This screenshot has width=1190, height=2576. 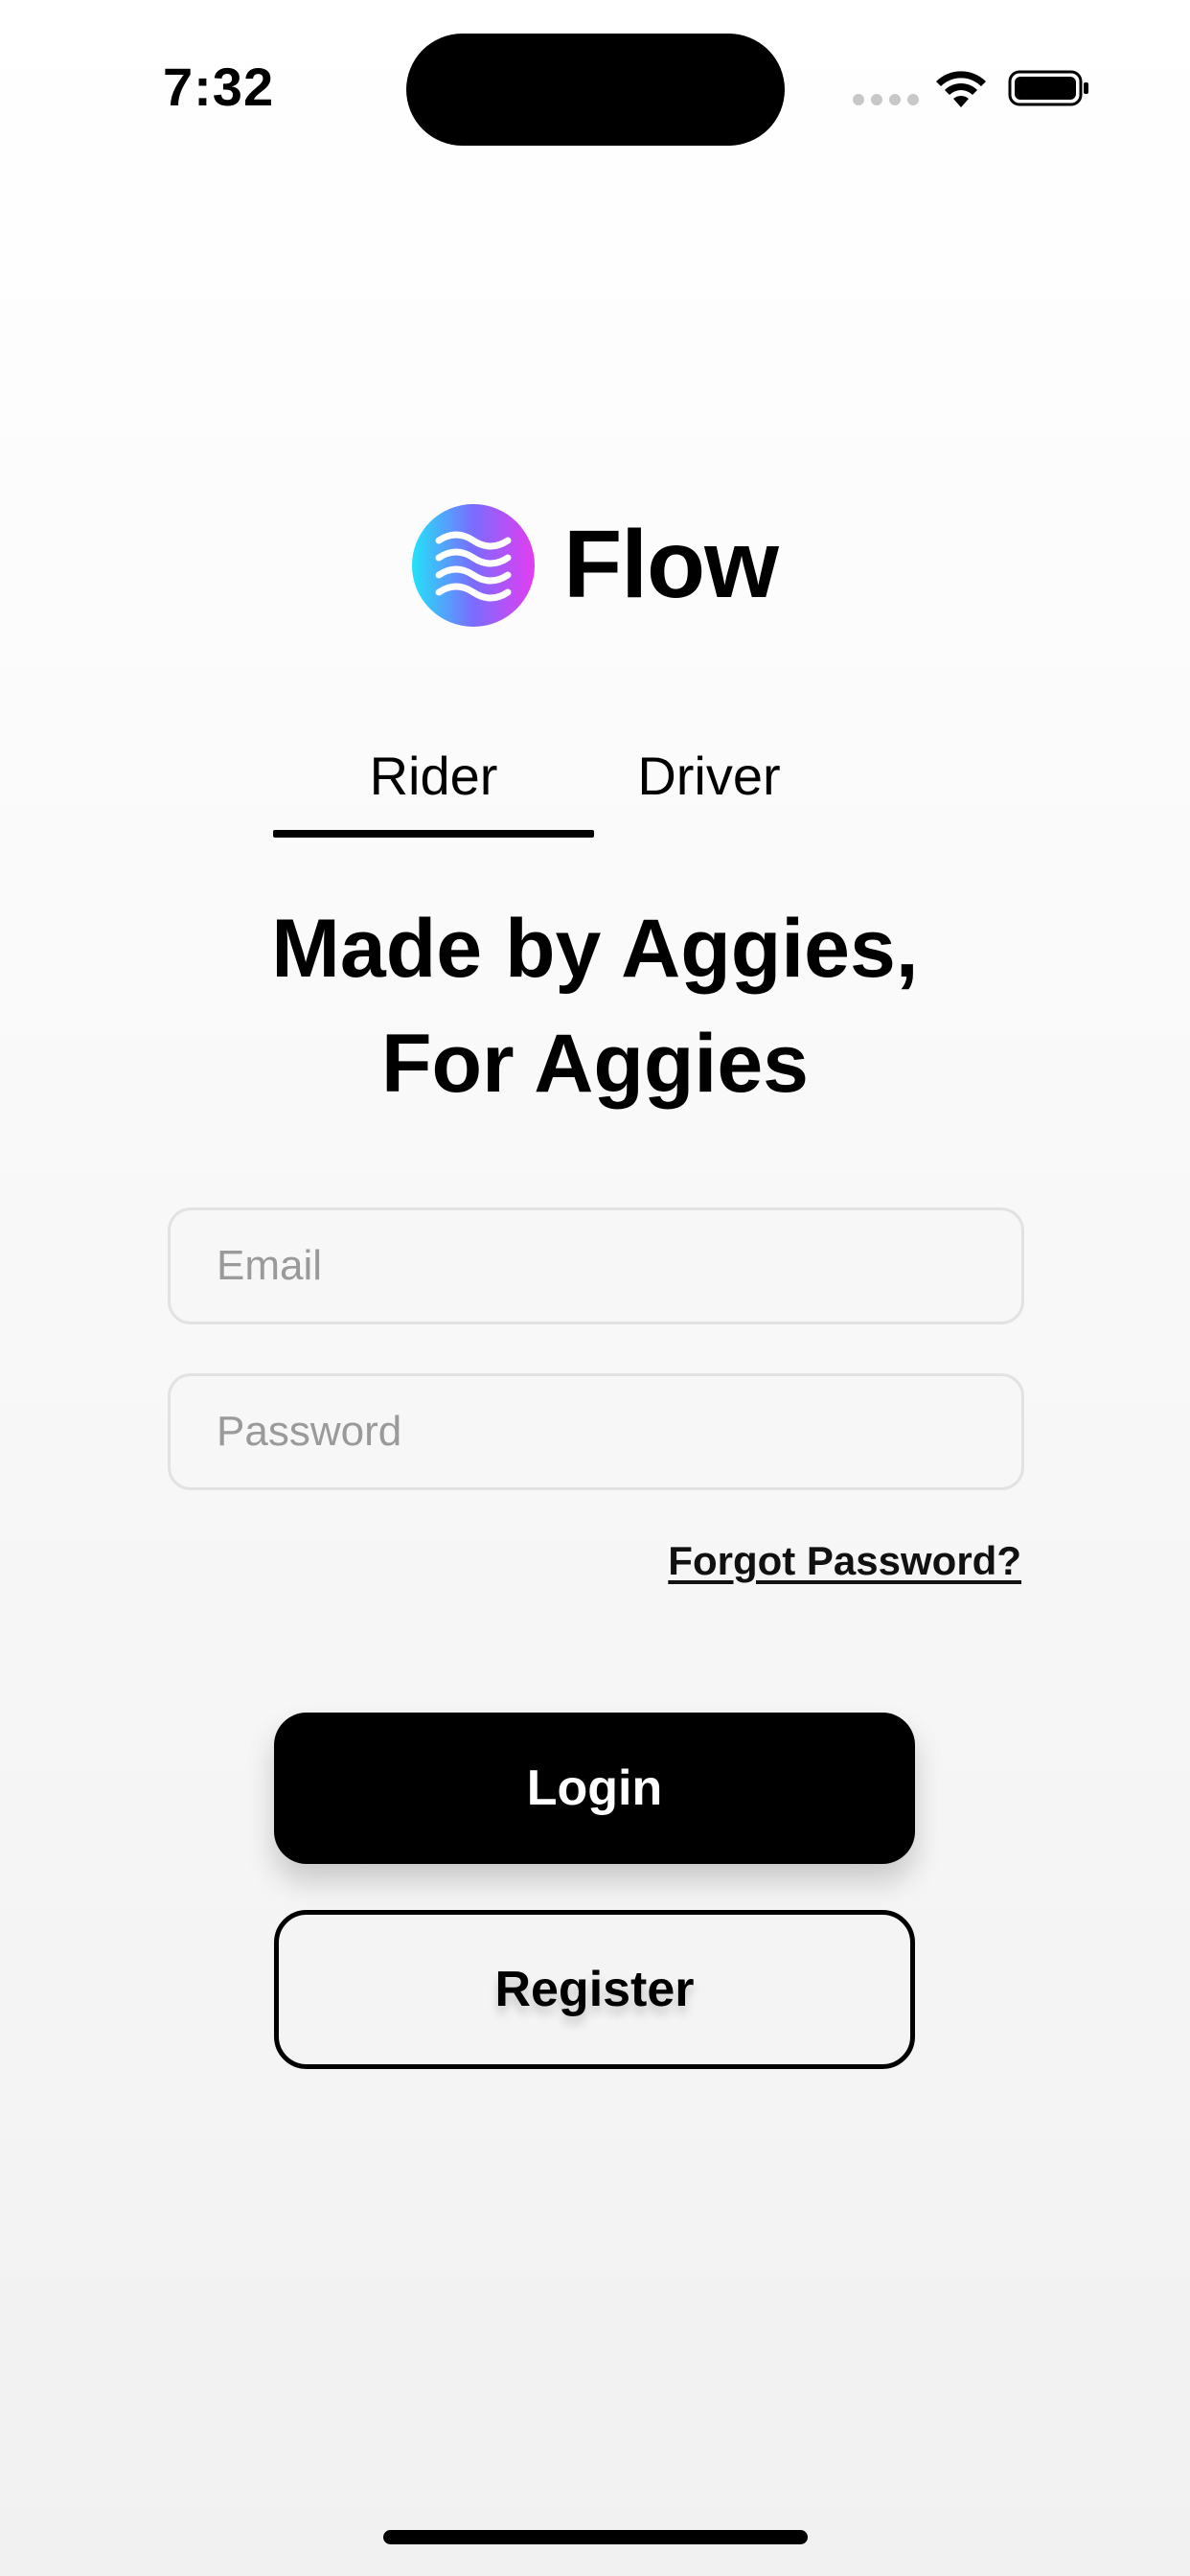 I want to click on tab-rider: Rider, so click(x=434, y=776).